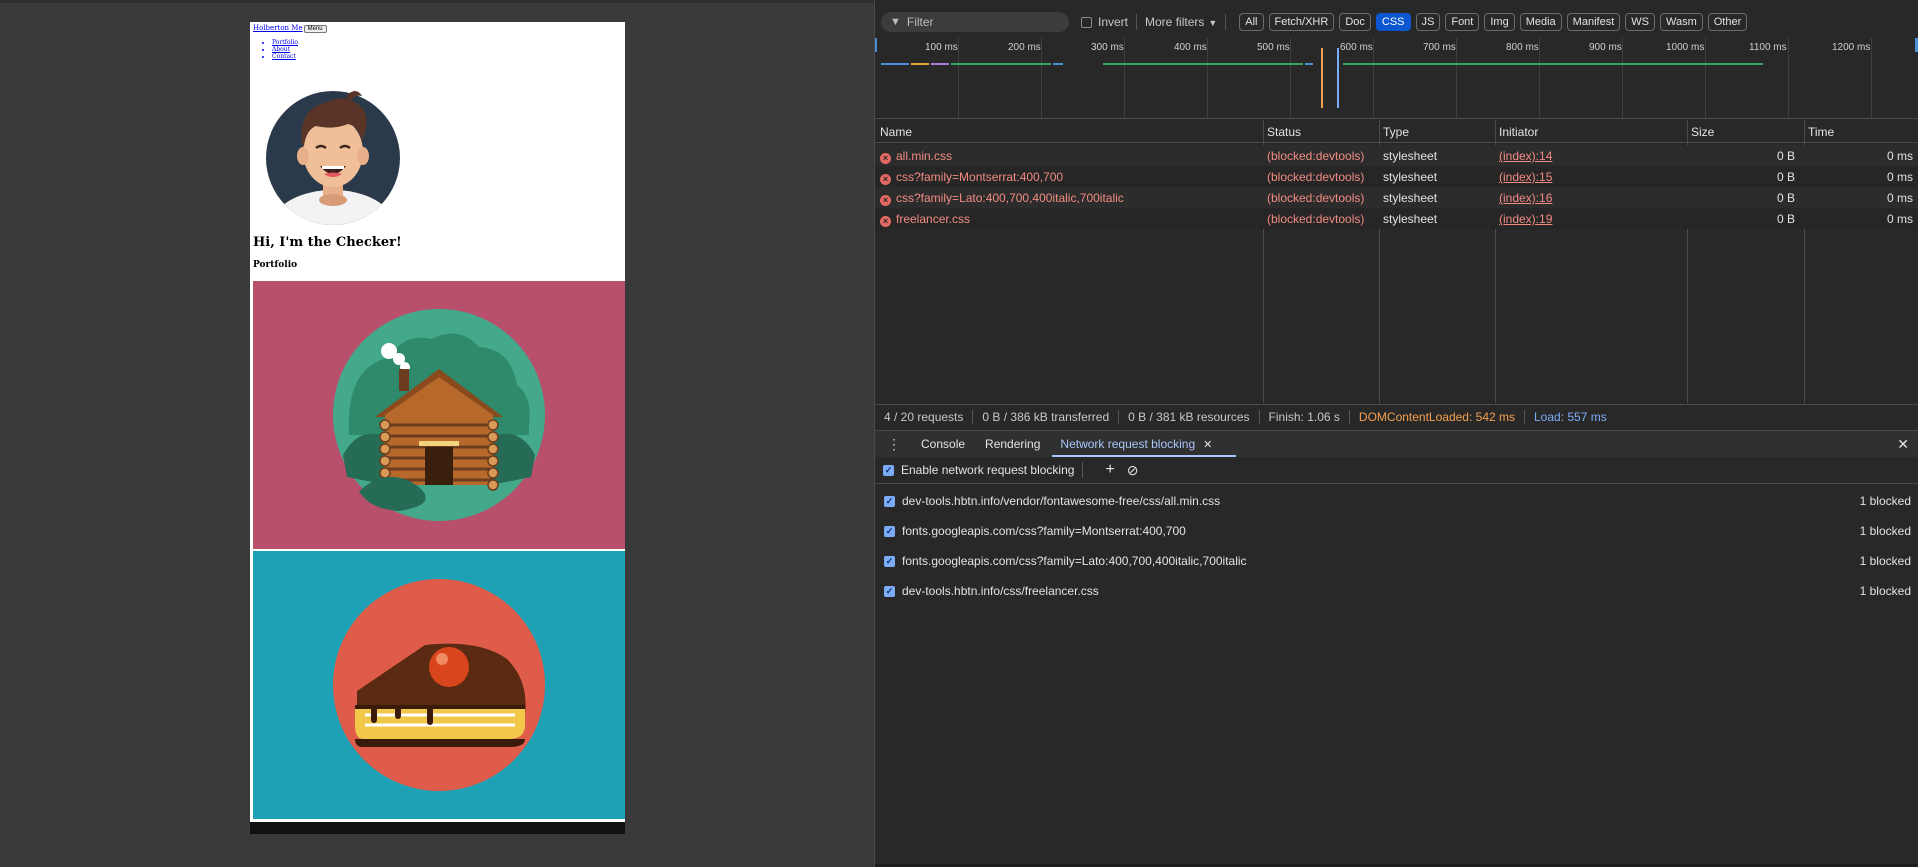 The width and height of the screenshot is (1918, 867). Describe the element at coordinates (1593, 22) in the screenshot. I see `filter-chip-manifest: Manifest` at that location.